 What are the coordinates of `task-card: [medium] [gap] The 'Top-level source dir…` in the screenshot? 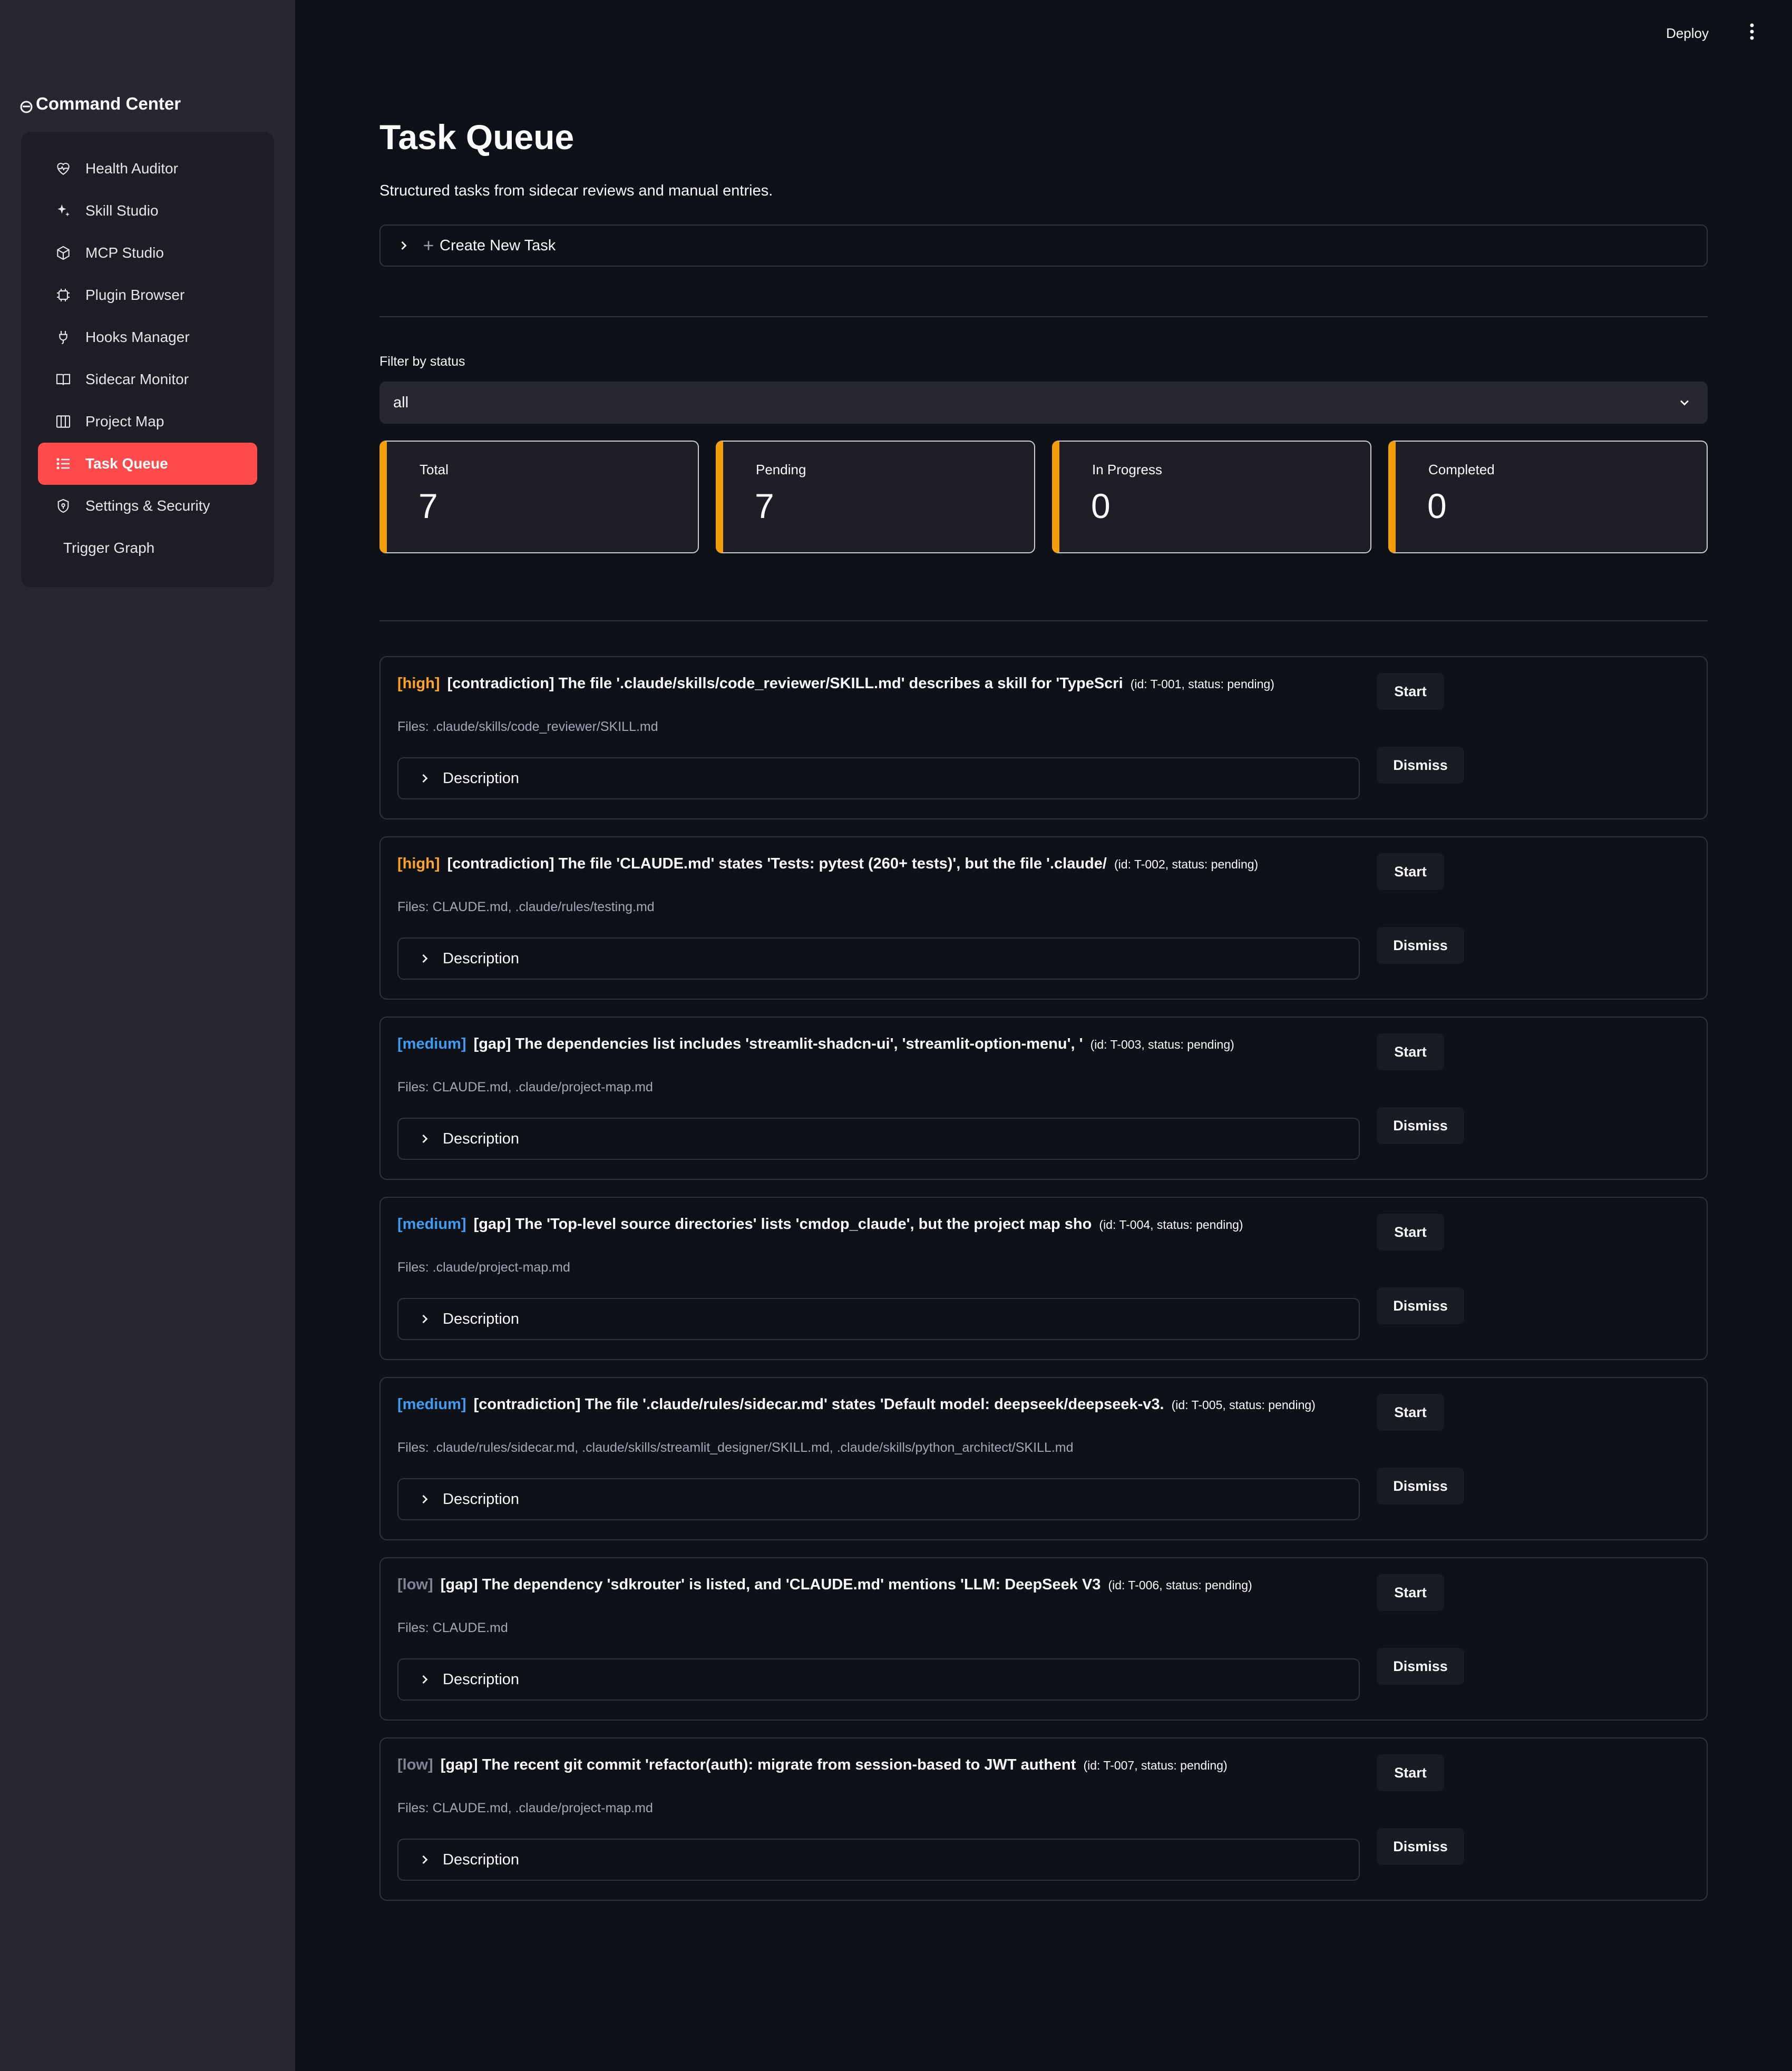 It's located at (1043, 1278).